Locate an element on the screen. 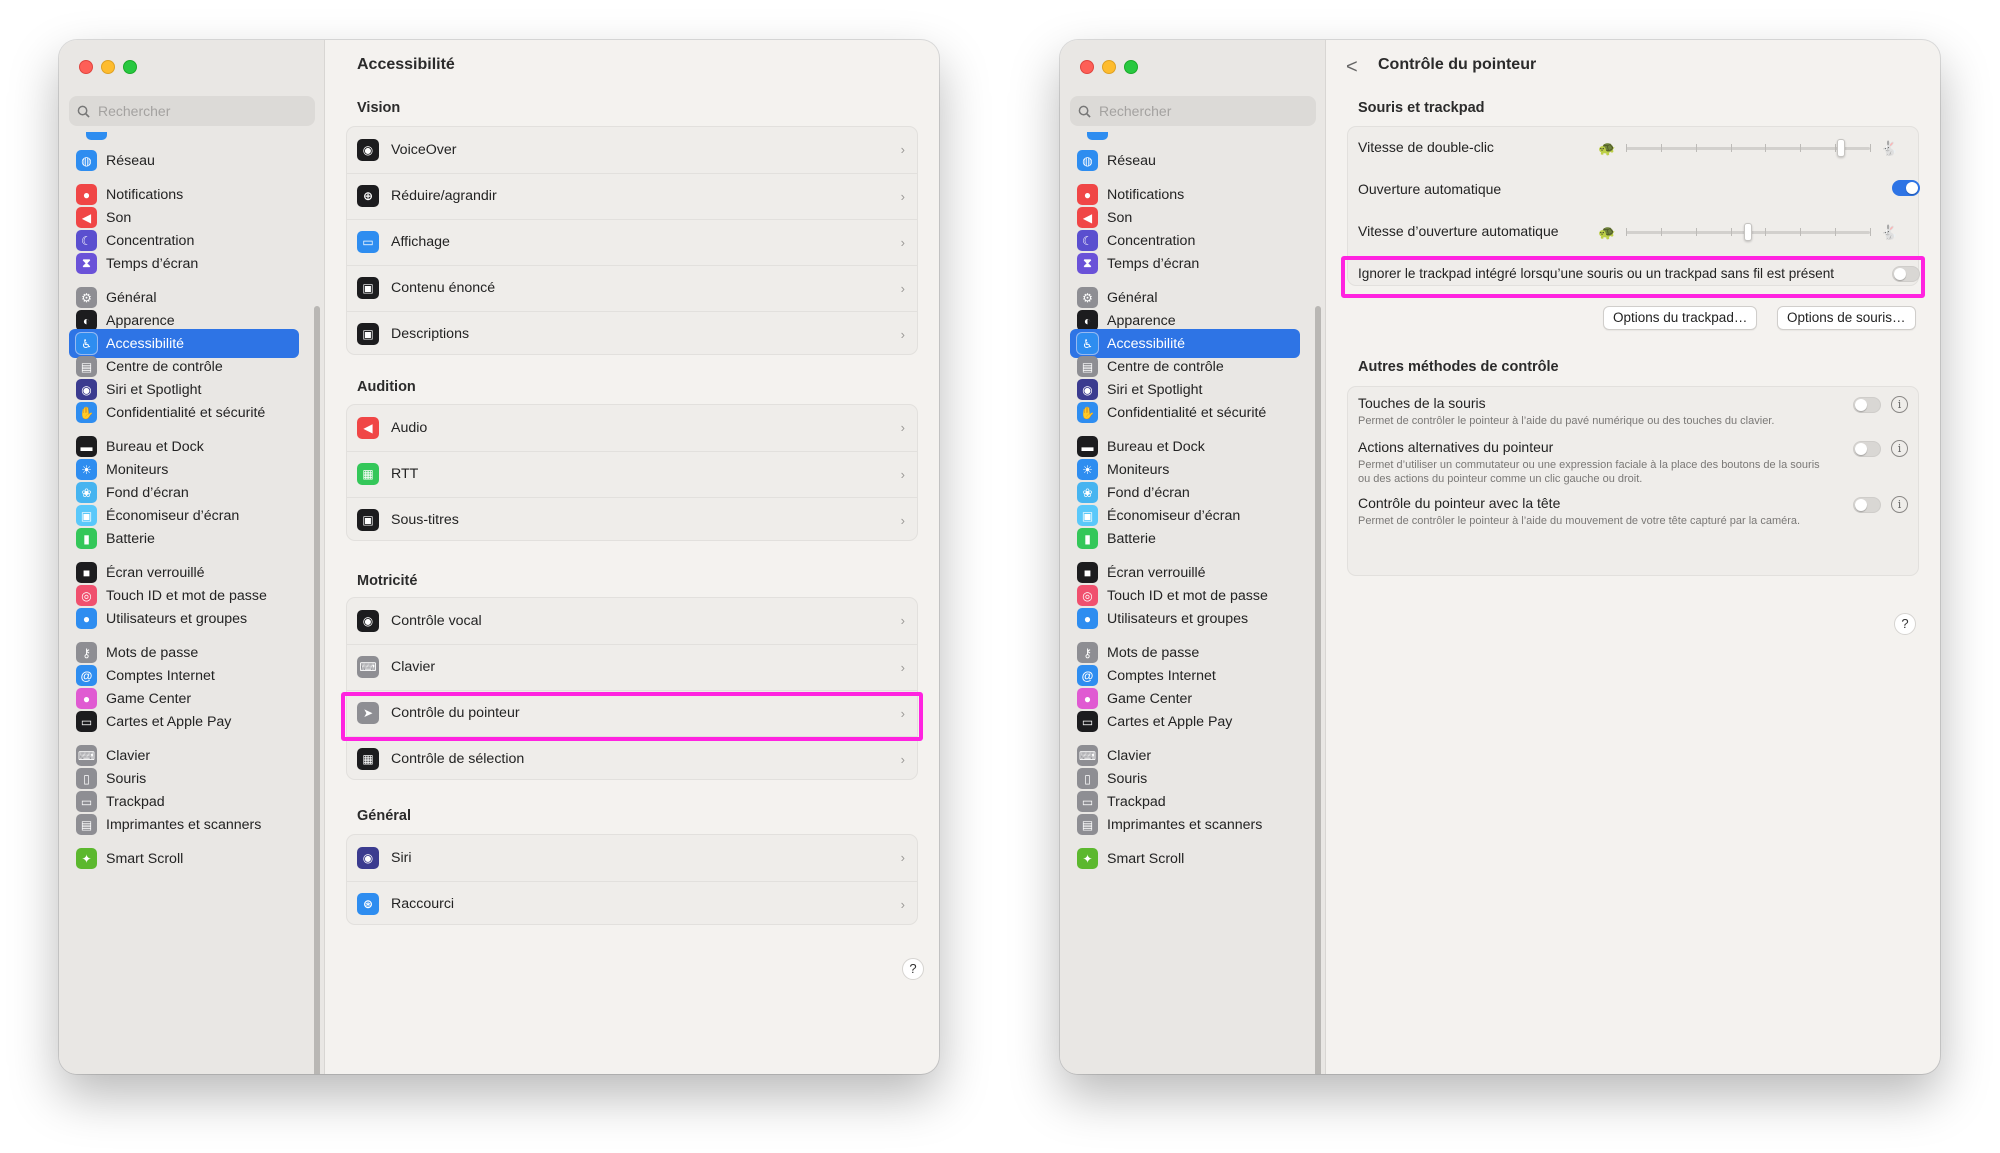 This screenshot has height=1153, width=2000. voice-control-icon: ◉ is located at coordinates (368, 620).